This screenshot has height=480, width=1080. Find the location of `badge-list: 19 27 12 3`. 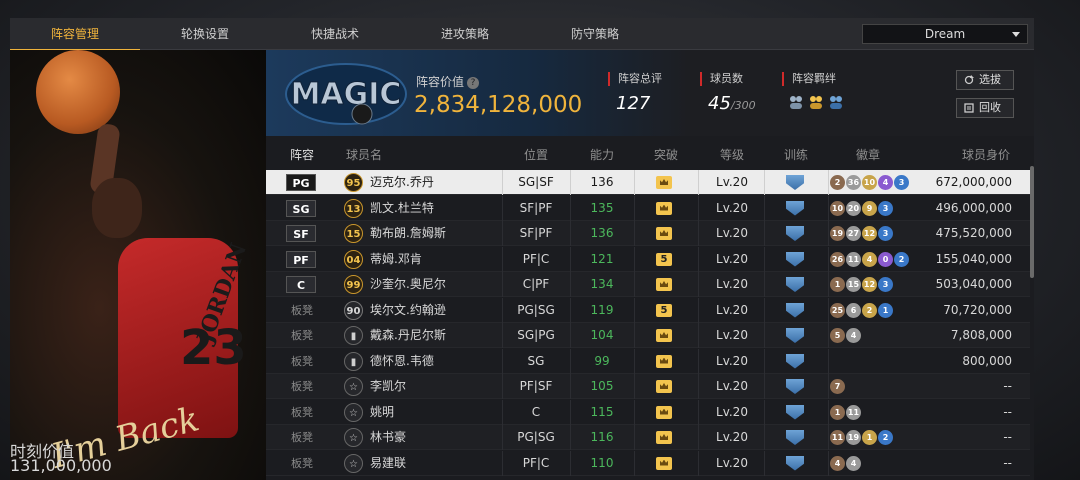

badge-list: 19 27 12 3 is located at coordinates (861, 233).